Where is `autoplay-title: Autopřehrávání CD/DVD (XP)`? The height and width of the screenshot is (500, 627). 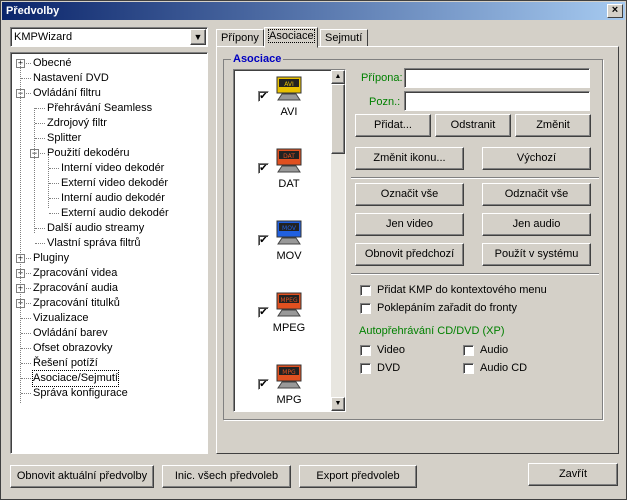
autoplay-title: Autopřehrávání CD/DVD (XP) is located at coordinates (432, 331).